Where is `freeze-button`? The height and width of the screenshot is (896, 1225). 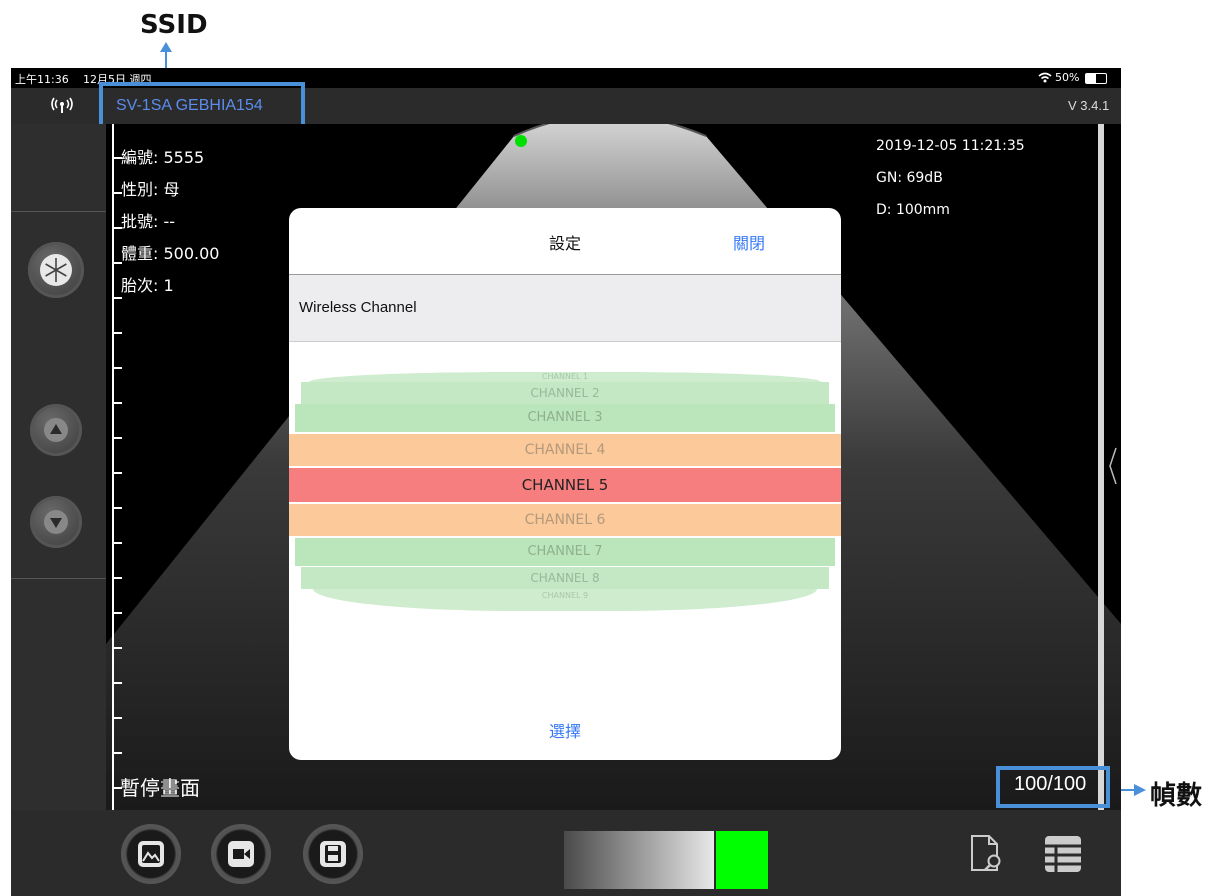
freeze-button is located at coordinates (56, 270).